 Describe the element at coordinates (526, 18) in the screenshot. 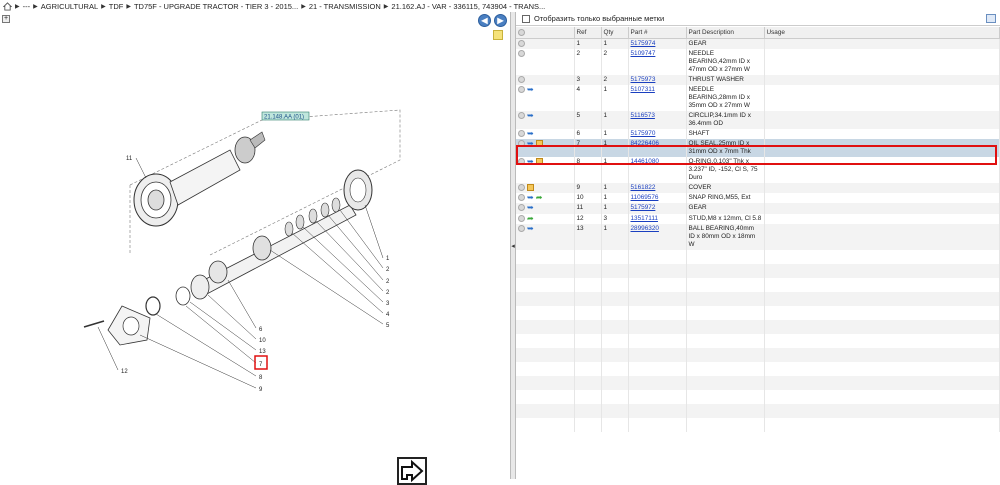

I see `filter-checkbox` at that location.